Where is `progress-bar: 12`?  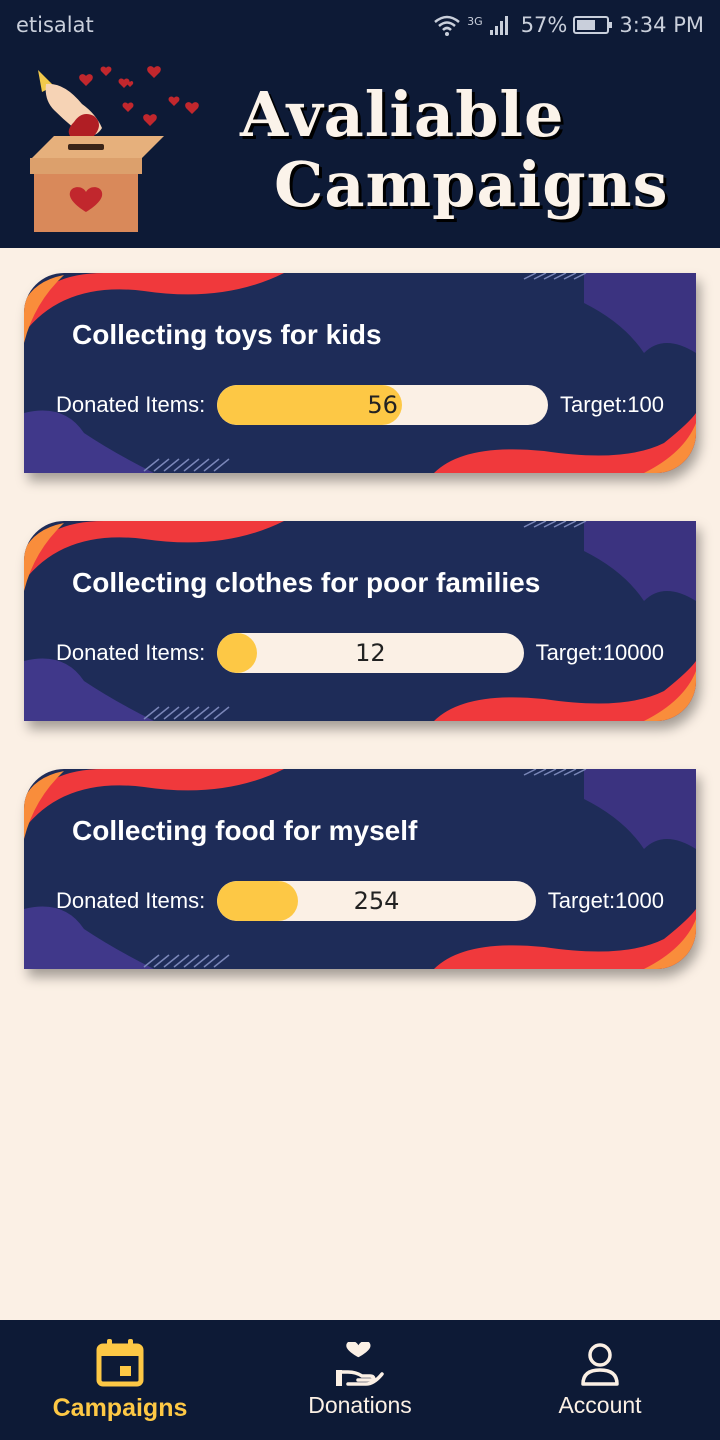
progress-bar: 12 is located at coordinates (370, 653).